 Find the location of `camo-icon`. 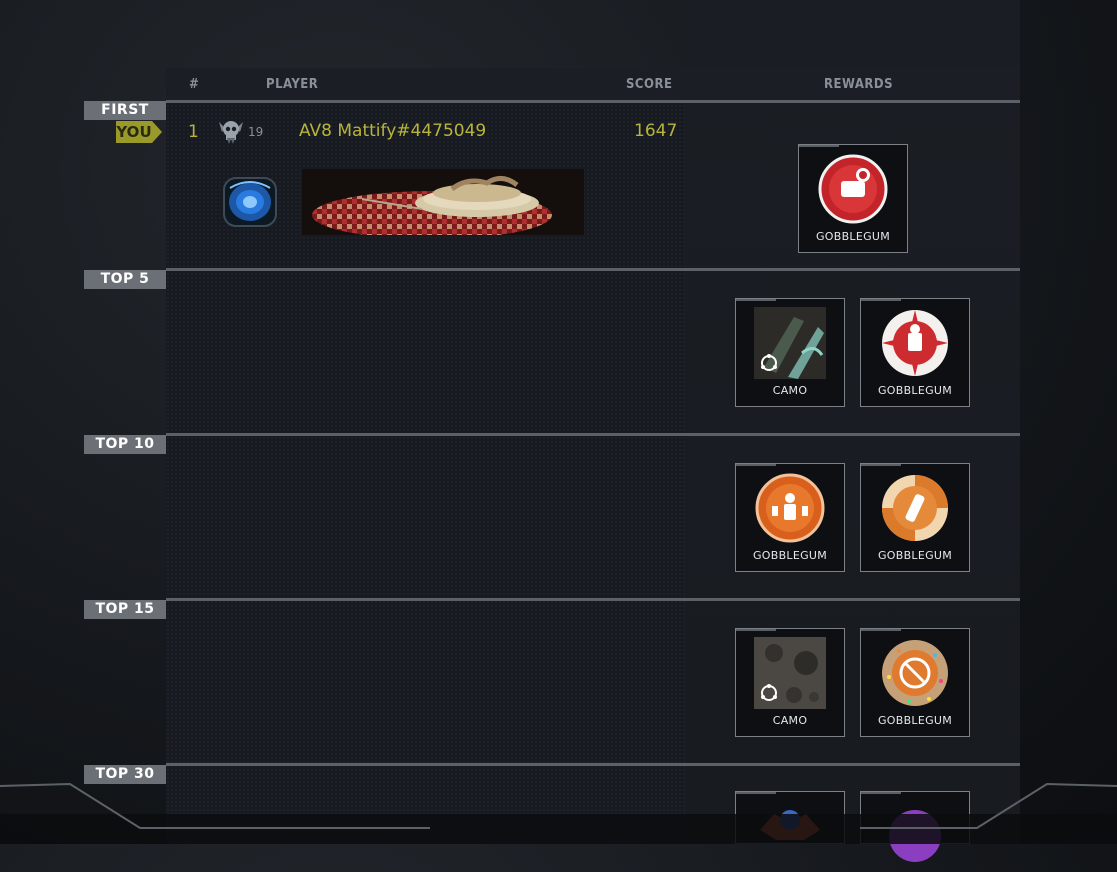

camo-icon is located at coordinates (790, 343).